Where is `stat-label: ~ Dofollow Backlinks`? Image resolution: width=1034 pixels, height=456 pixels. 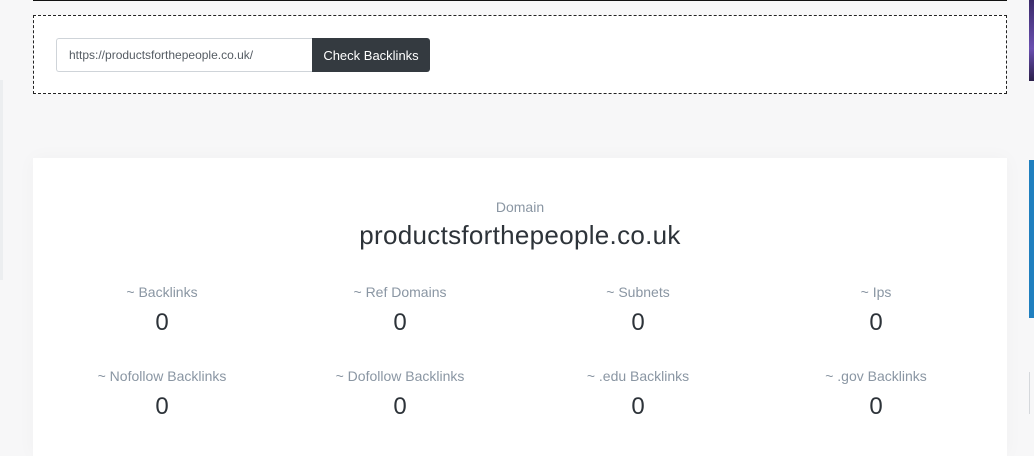
stat-label: ~ Dofollow Backlinks is located at coordinates (400, 376).